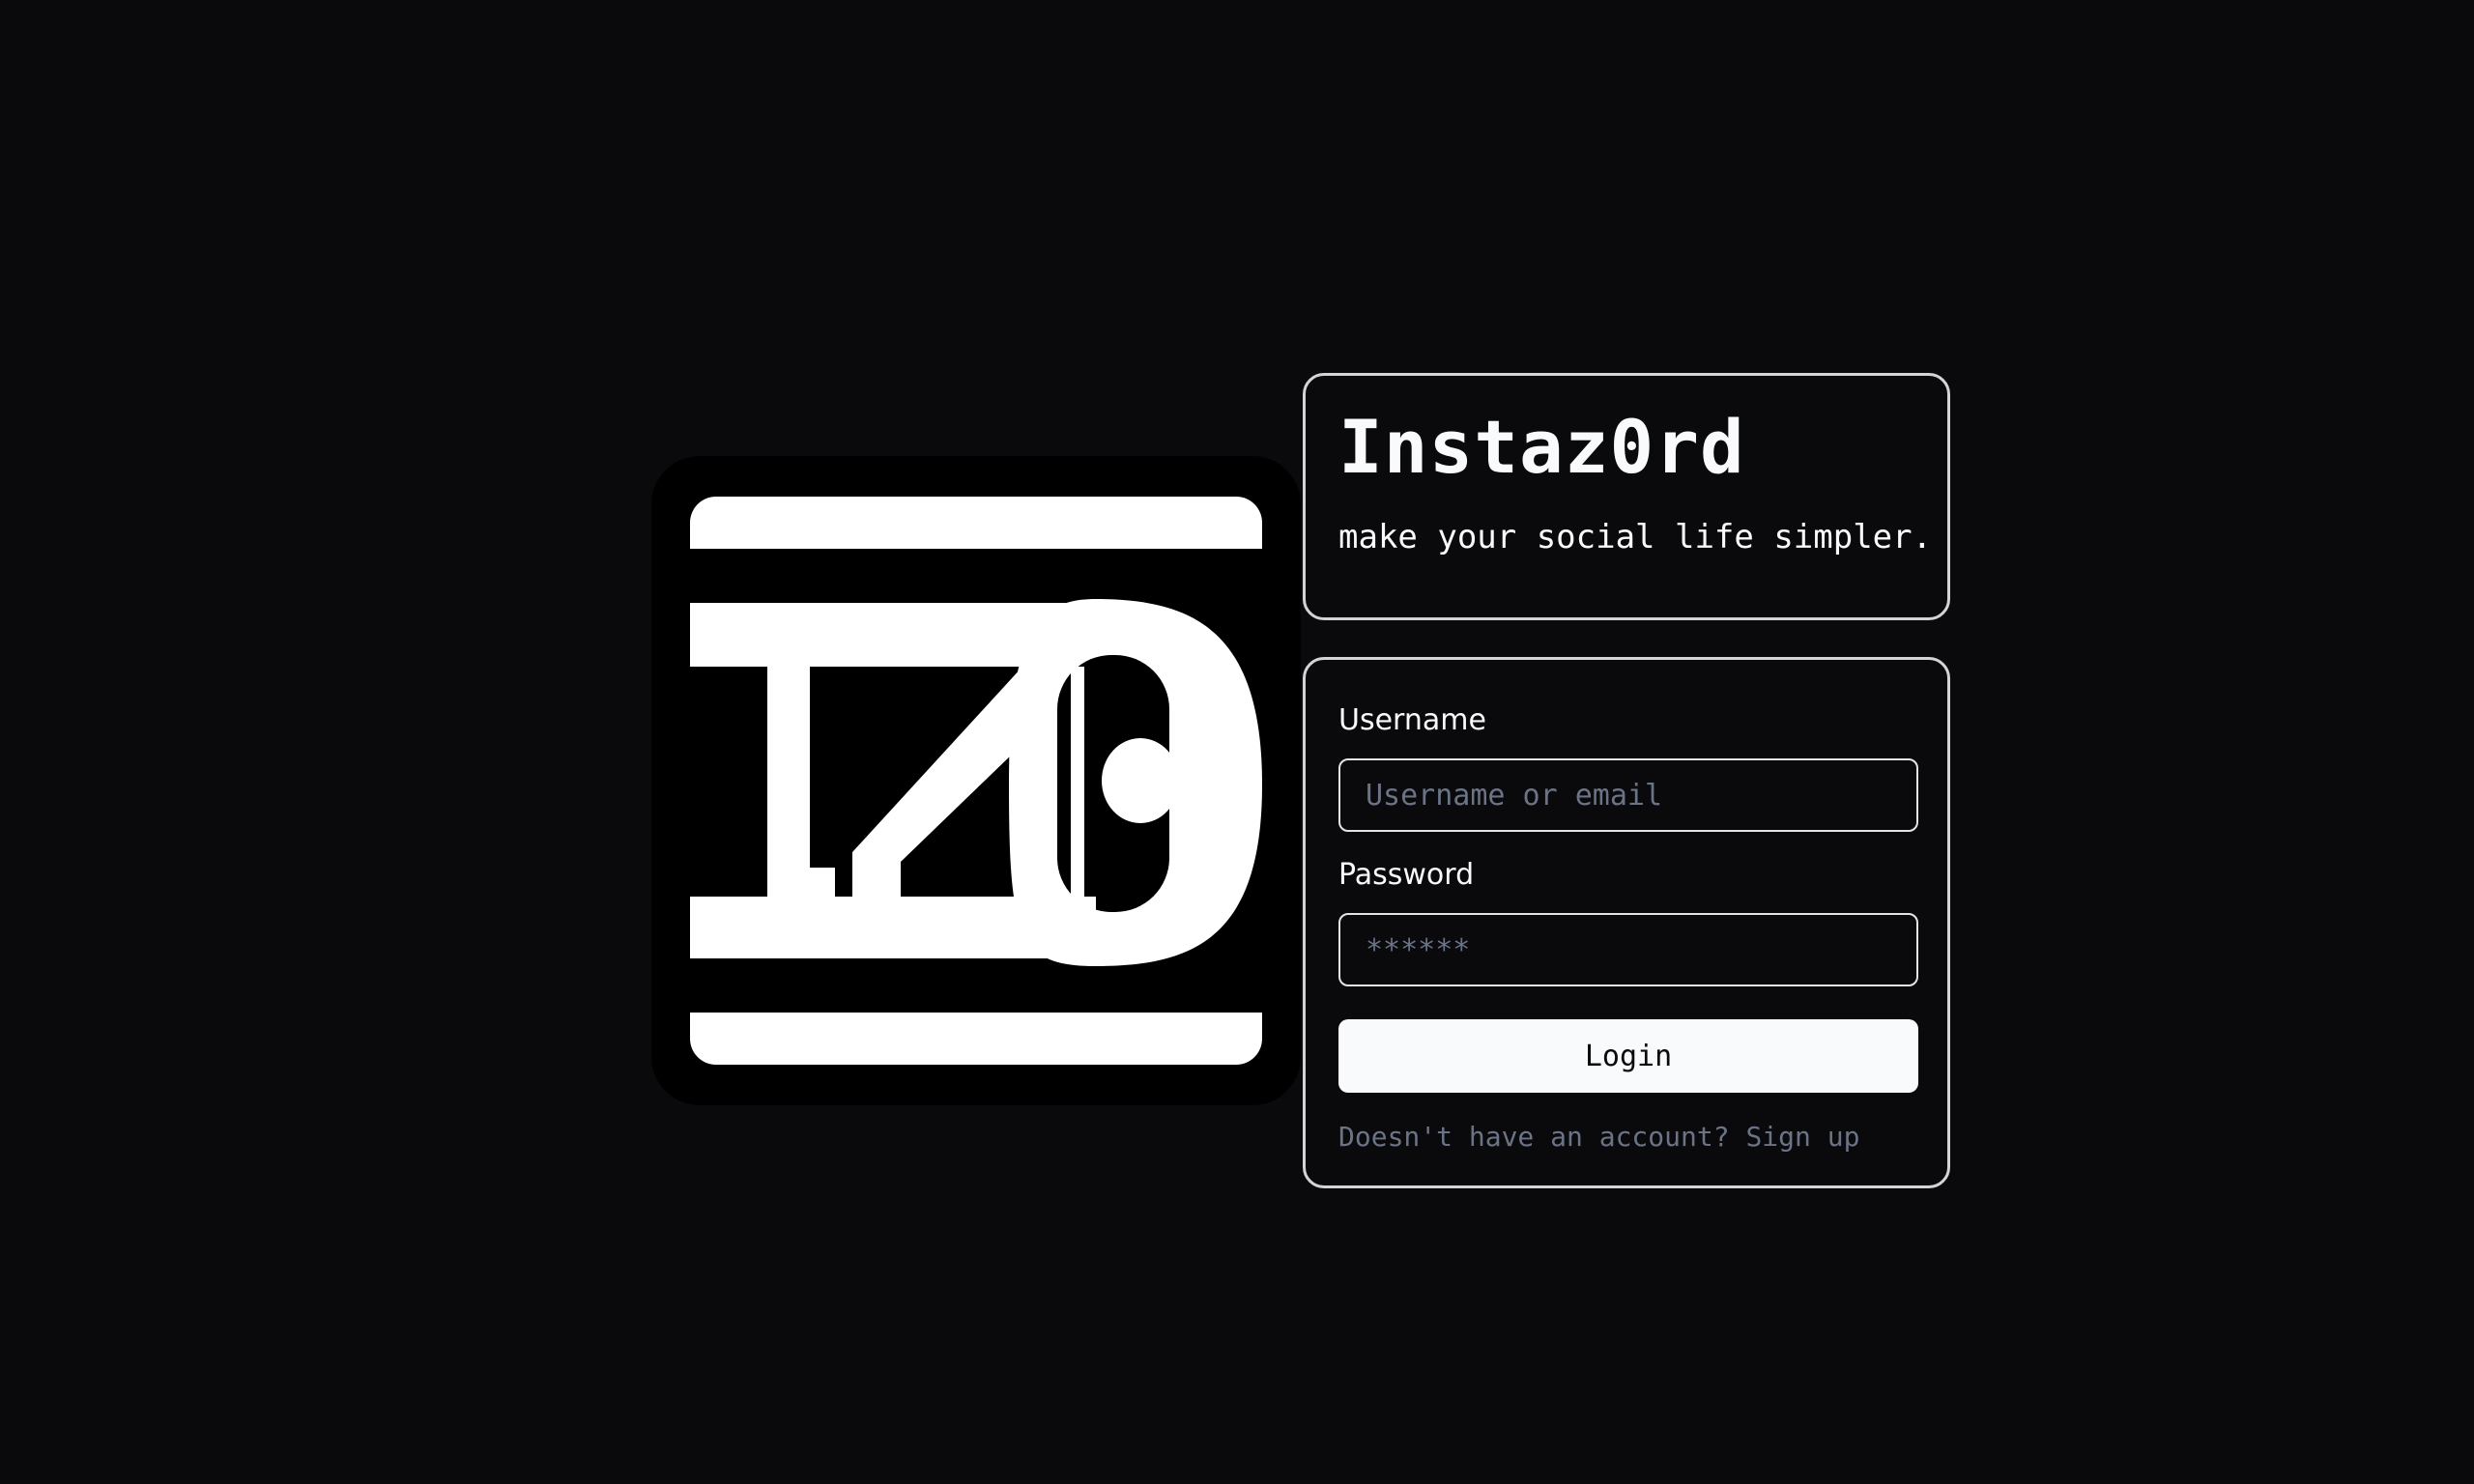 The height and width of the screenshot is (1484, 2474). I want to click on signup-prompt: Doesn't have an account?, so click(1534, 1137).